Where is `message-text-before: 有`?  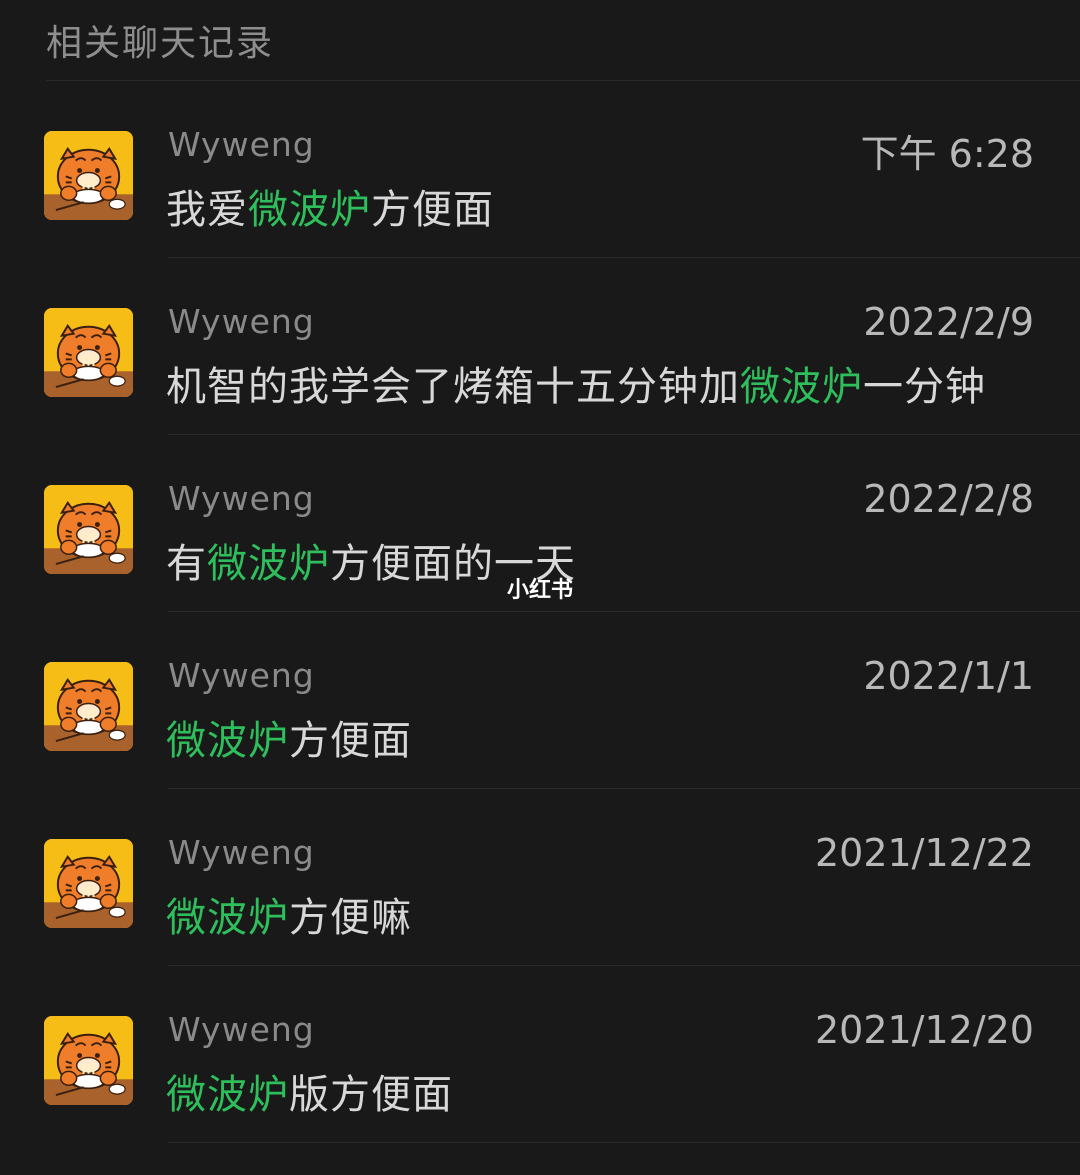
message-text-before: 有 is located at coordinates (186, 564).